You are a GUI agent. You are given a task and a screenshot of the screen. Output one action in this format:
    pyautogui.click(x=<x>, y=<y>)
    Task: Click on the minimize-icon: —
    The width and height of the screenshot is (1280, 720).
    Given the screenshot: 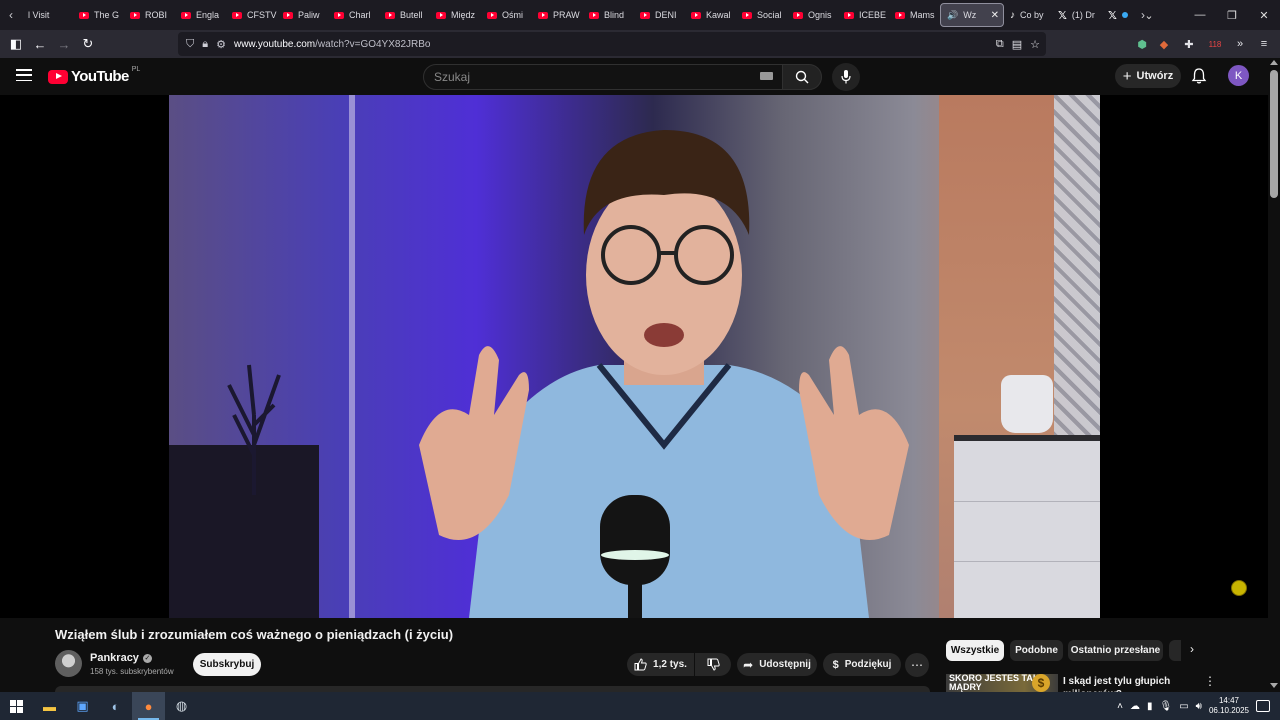 What is the action you would take?
    pyautogui.click(x=1200, y=15)
    